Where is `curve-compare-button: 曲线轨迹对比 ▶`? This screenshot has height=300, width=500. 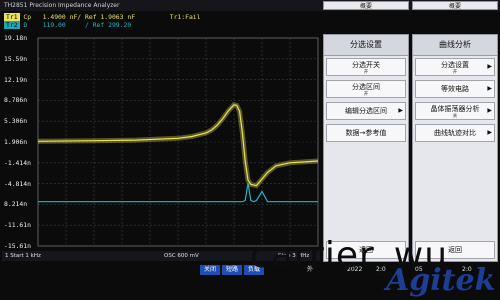
curve-compare-button: 曲线轨迹对比 ▶ is located at coordinates (455, 133).